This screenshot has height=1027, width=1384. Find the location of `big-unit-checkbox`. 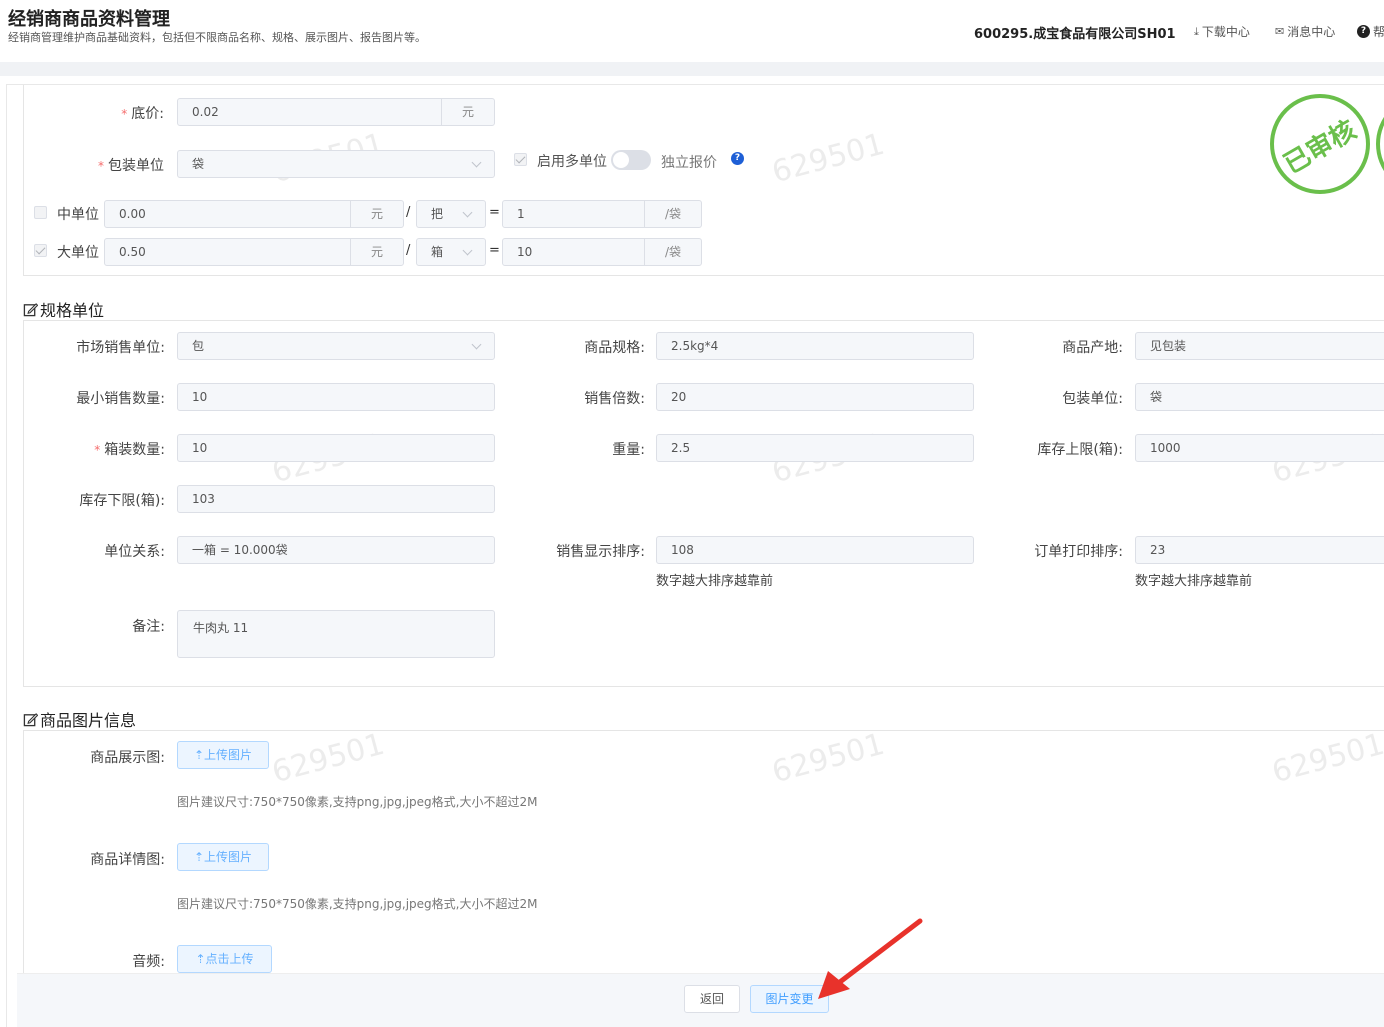

big-unit-checkbox is located at coordinates (40, 250).